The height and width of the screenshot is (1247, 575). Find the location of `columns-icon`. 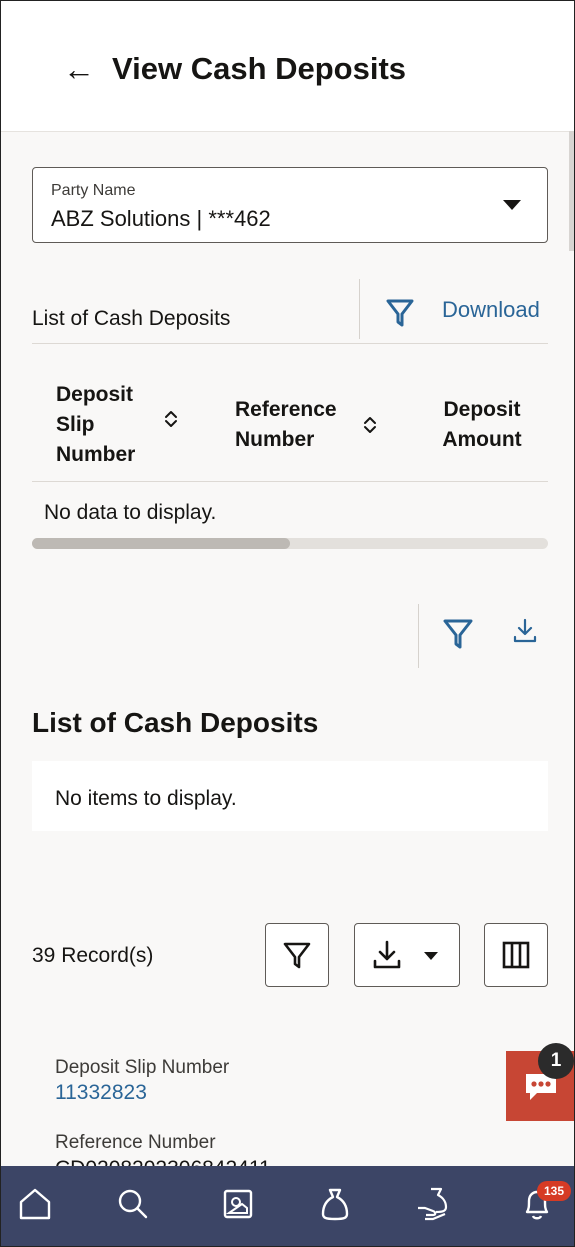

columns-icon is located at coordinates (516, 955).